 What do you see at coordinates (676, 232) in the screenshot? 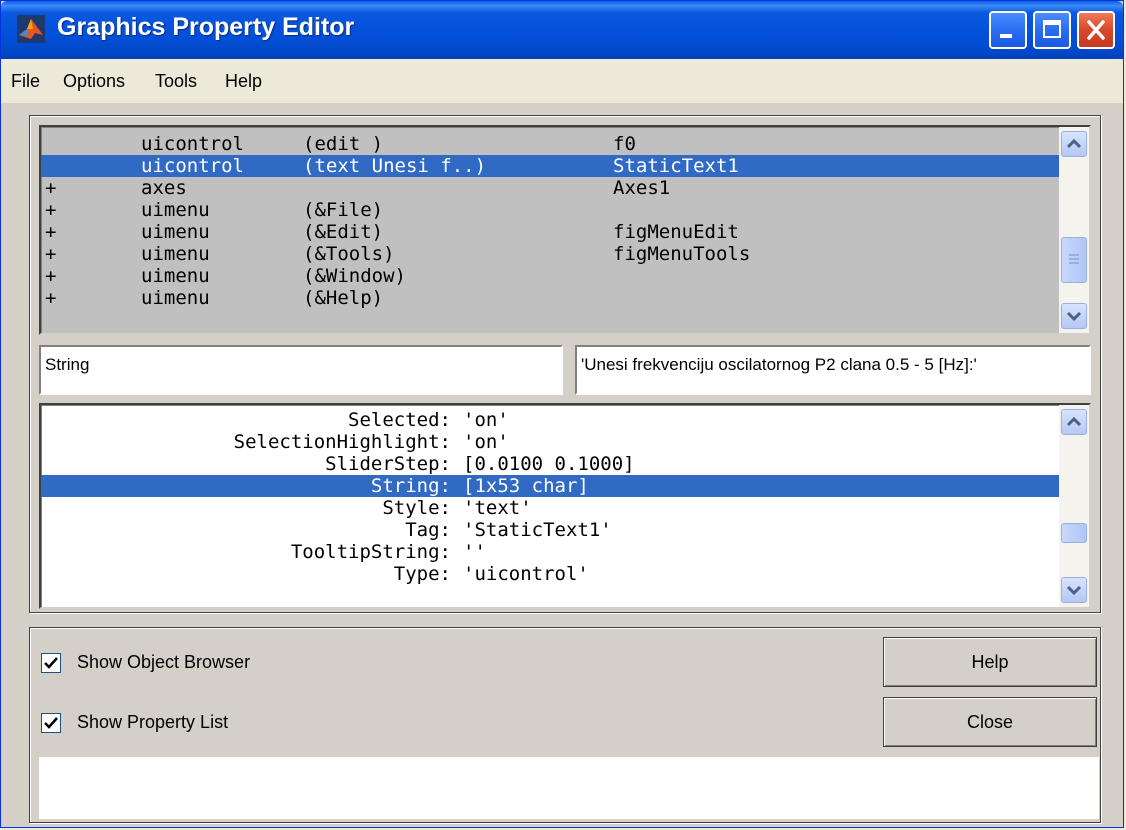
I see `object-tag: figMenuEdit` at bounding box center [676, 232].